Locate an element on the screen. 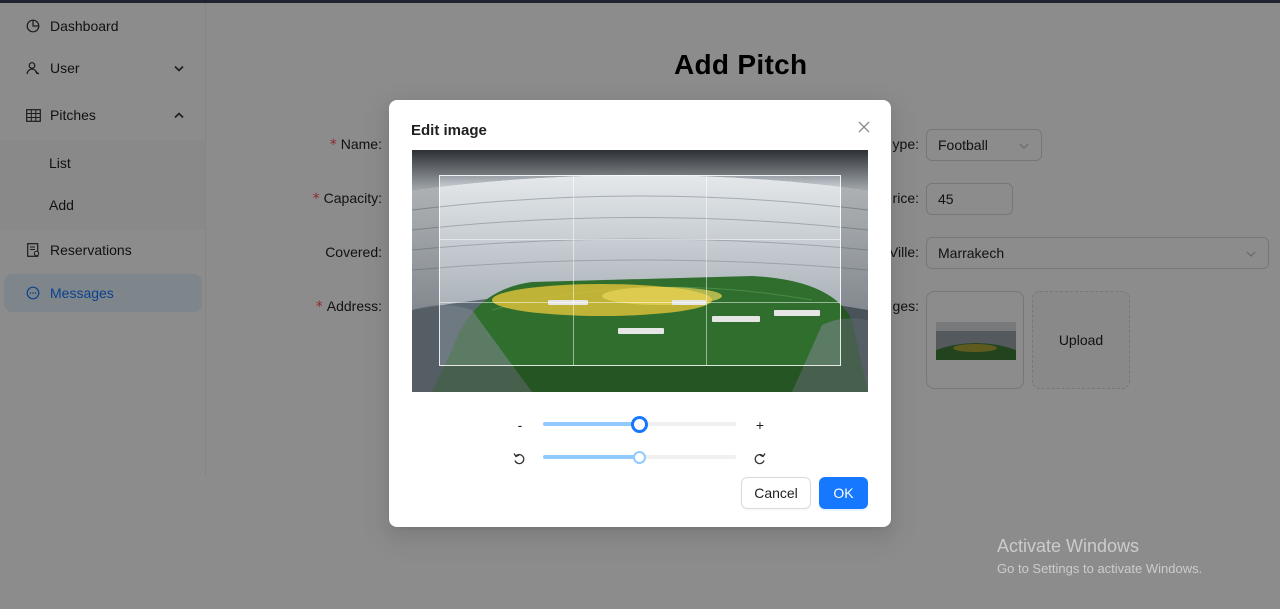 The width and height of the screenshot is (1280, 609). modal-title: Edit image is located at coordinates (449, 130).